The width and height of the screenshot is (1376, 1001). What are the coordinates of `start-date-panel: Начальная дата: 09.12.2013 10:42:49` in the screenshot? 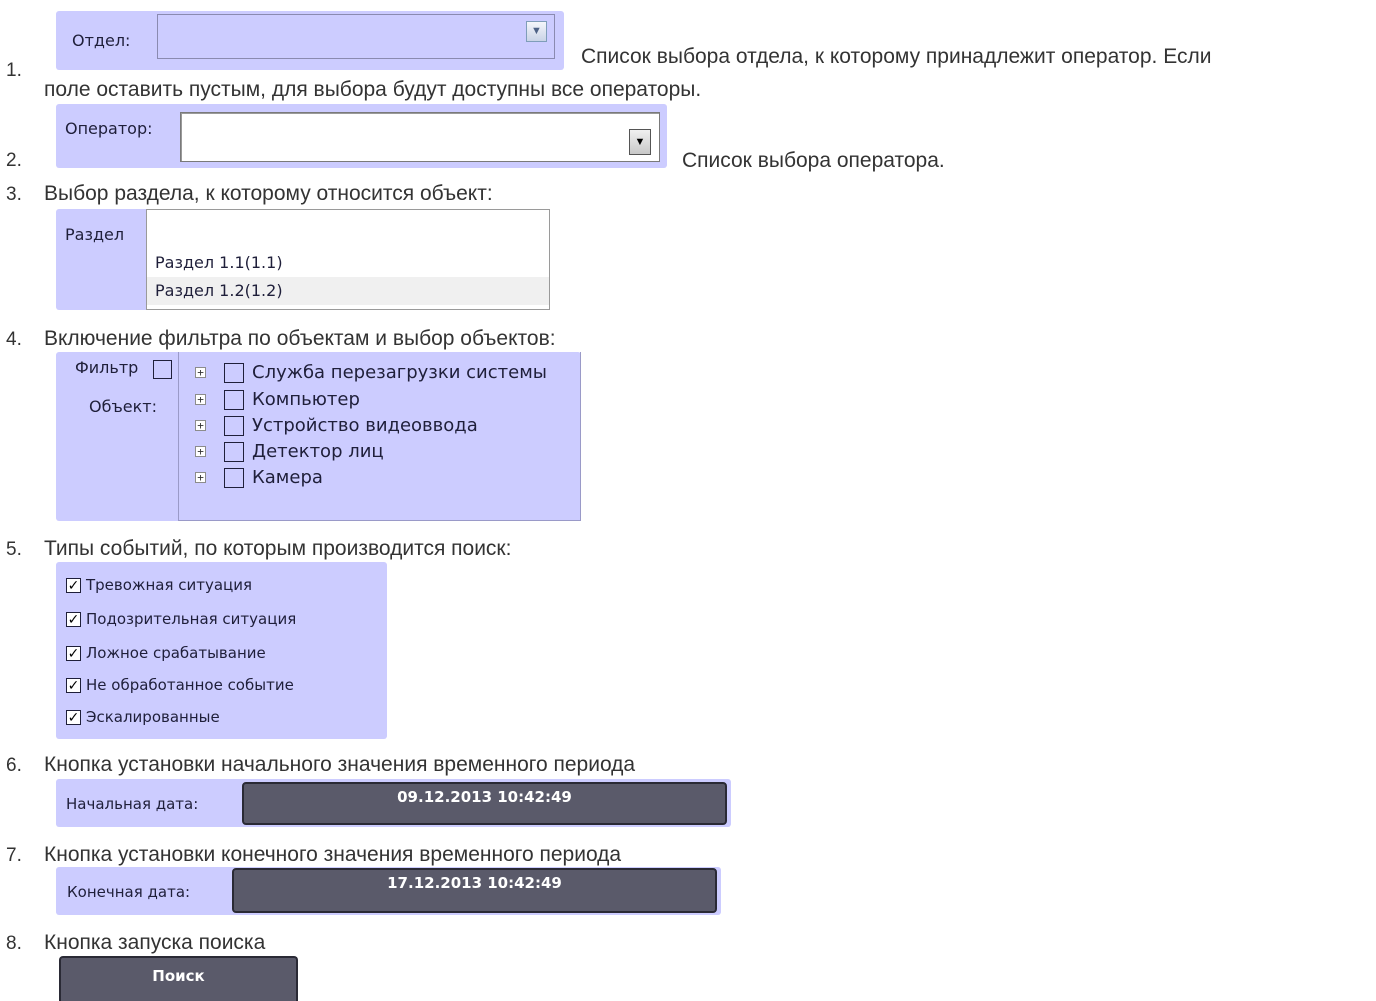 It's located at (393, 803).